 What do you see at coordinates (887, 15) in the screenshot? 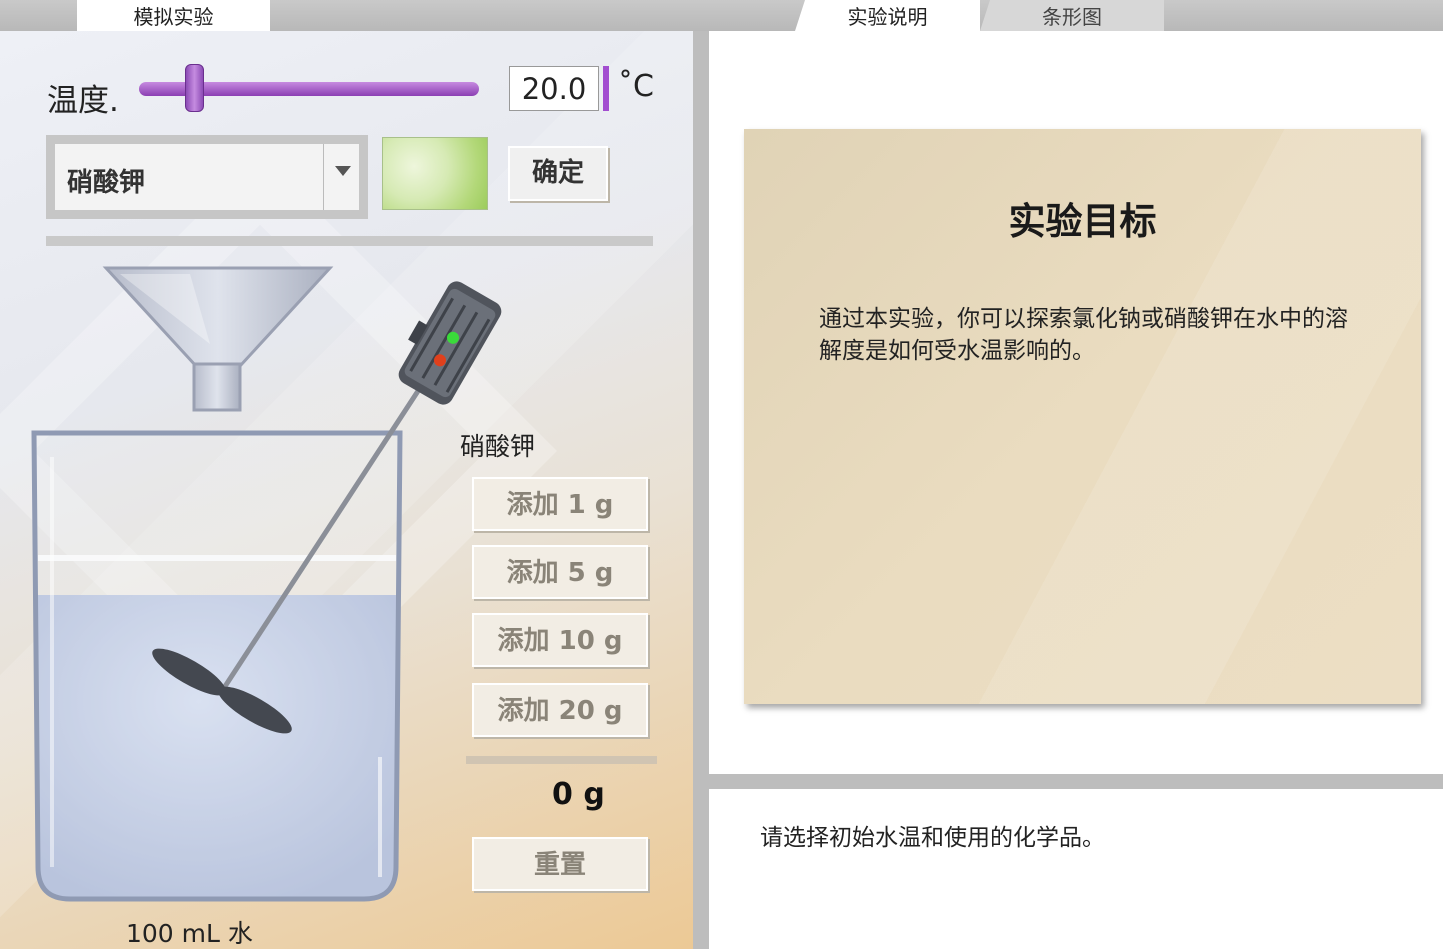
I see `tab-explanation: 实验说明` at bounding box center [887, 15].